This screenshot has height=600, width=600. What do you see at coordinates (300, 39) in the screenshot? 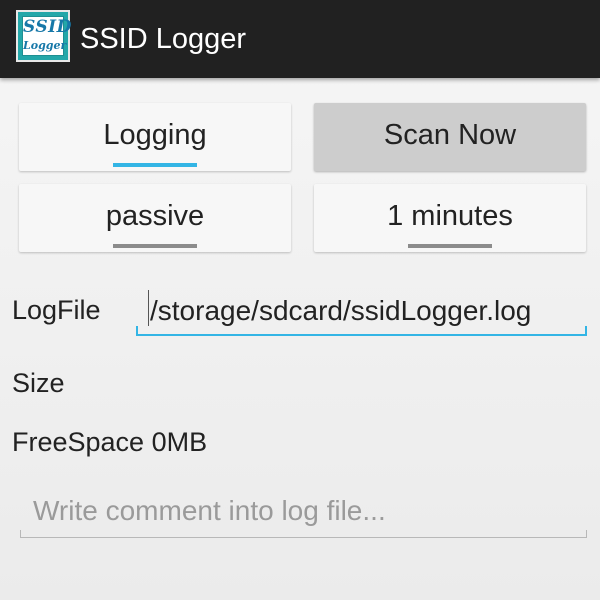
I see `action-bar: SSID Logger SSID Logger` at bounding box center [300, 39].